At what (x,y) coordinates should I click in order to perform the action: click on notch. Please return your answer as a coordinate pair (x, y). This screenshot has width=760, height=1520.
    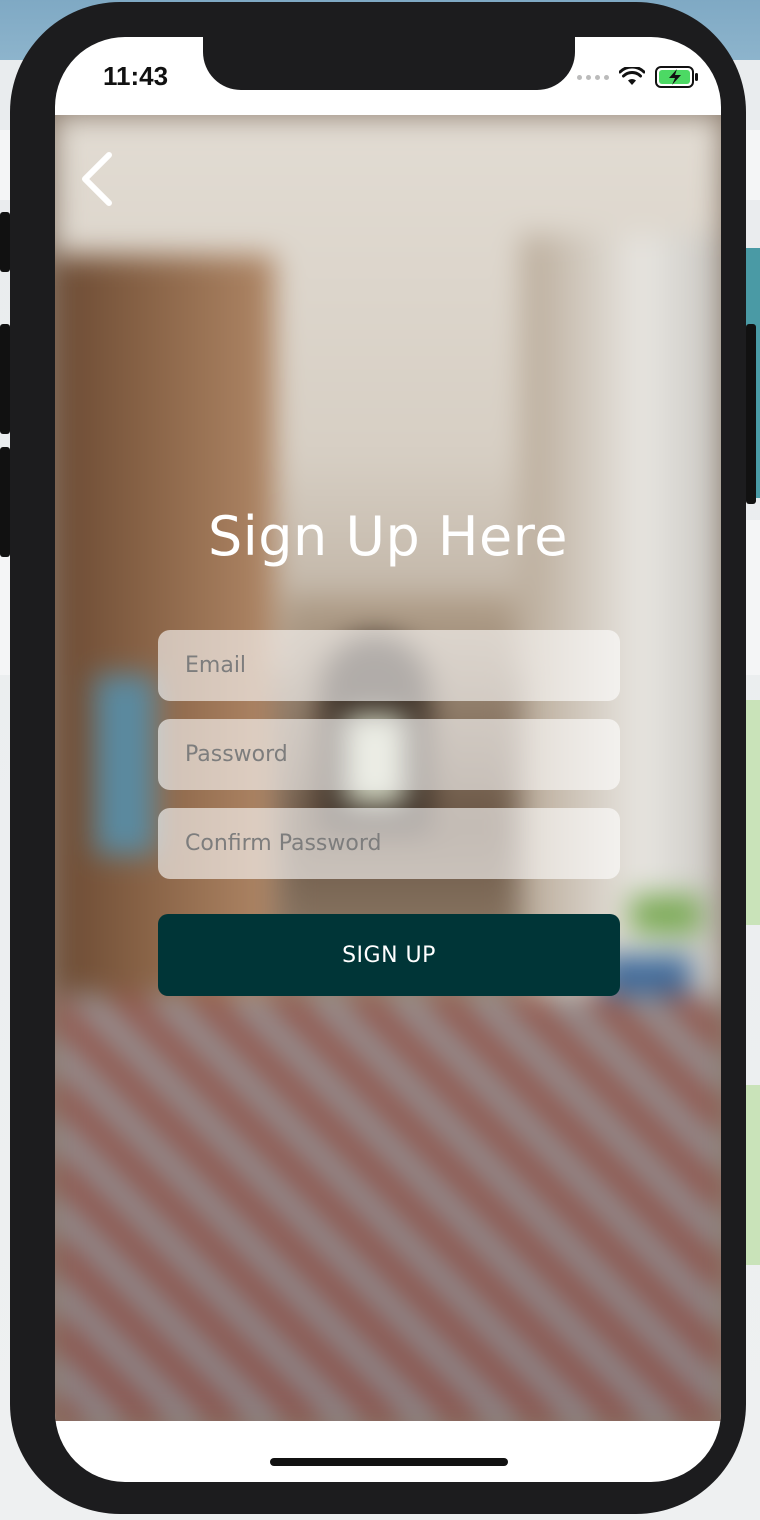
    Looking at the image, I should click on (389, 63).